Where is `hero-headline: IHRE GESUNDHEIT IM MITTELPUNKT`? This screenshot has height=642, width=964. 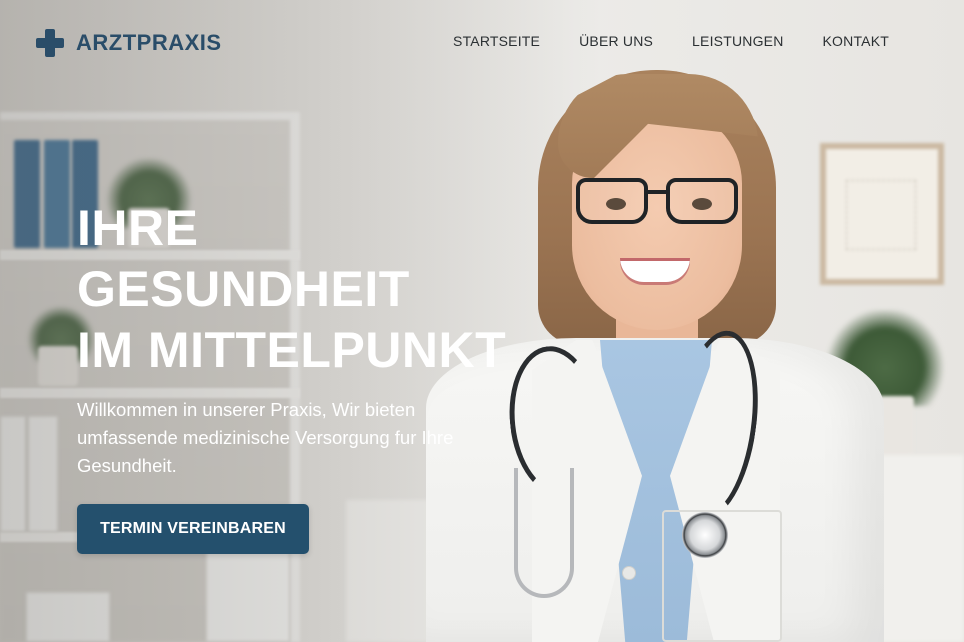 hero-headline: IHRE GESUNDHEIT IM MITTELPUNKT is located at coordinates (312, 289).